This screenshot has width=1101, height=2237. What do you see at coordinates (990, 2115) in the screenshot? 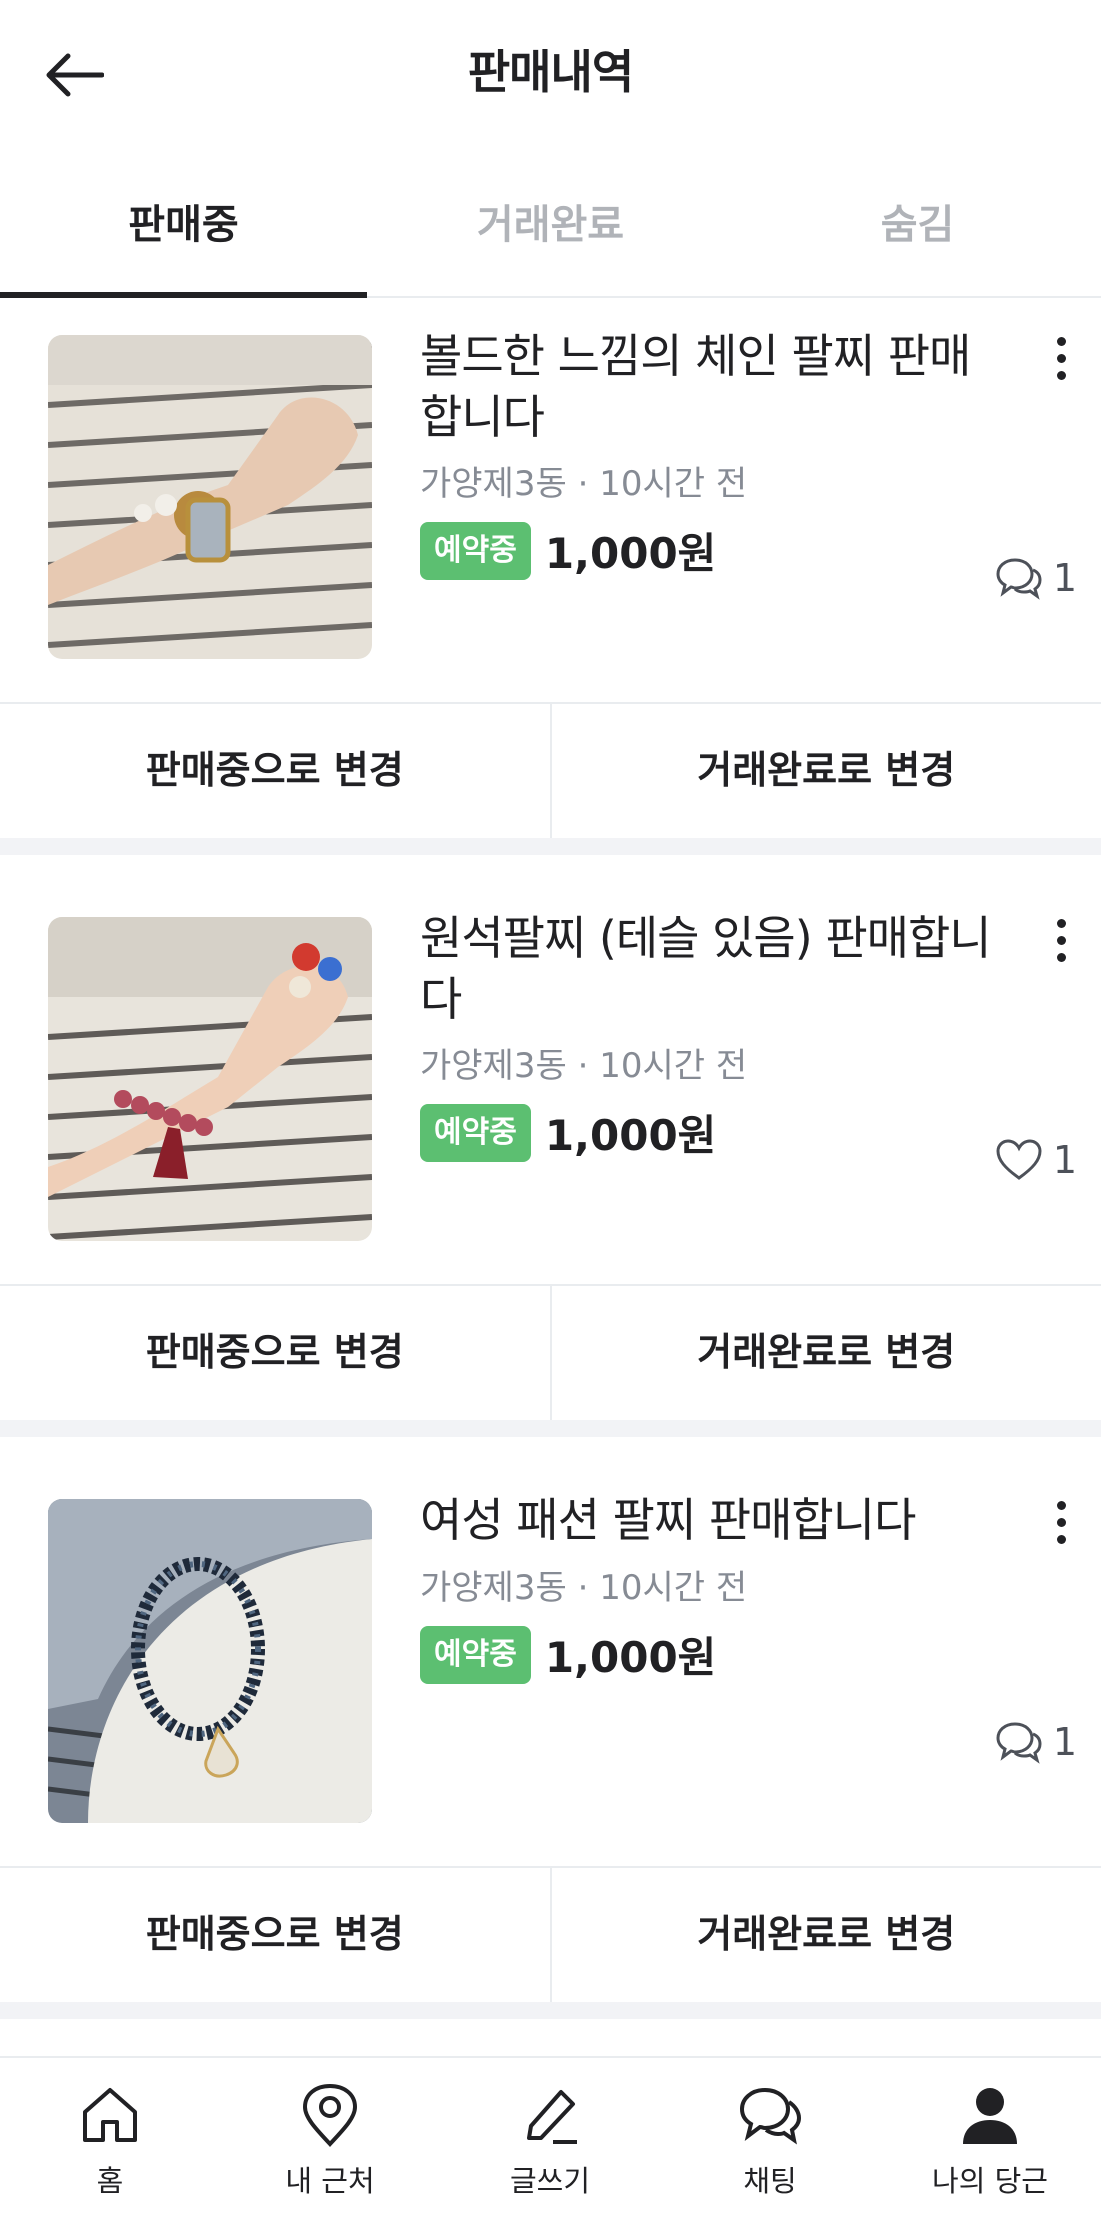
I see `person-icon` at bounding box center [990, 2115].